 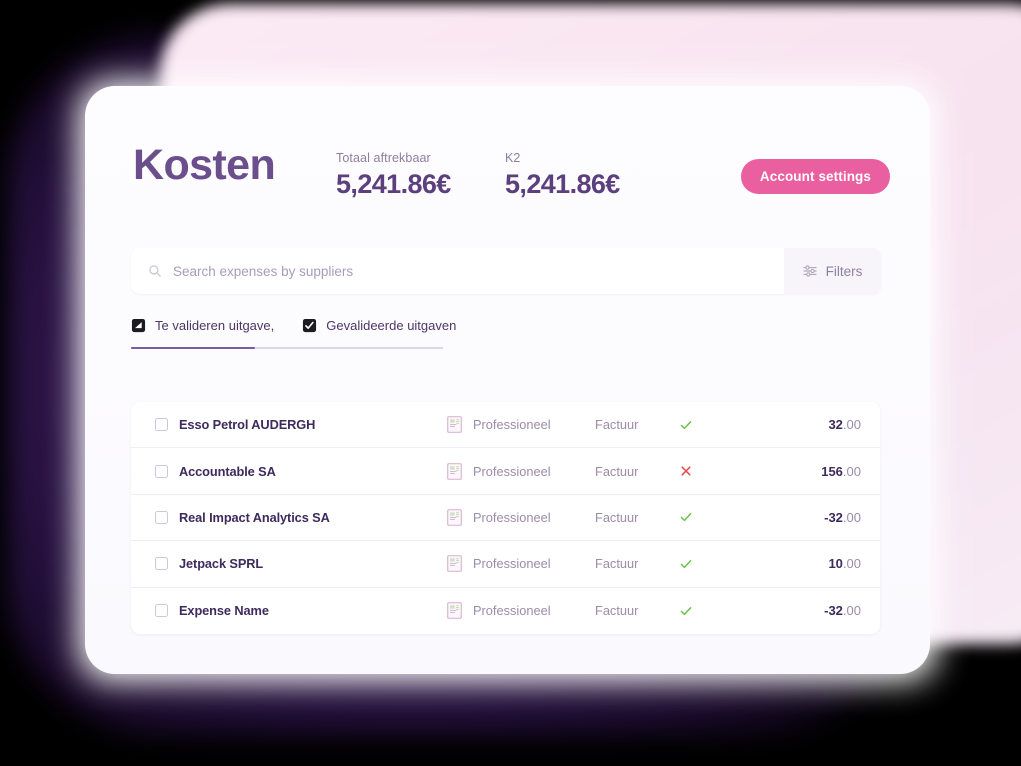 What do you see at coordinates (803, 563) in the screenshot?
I see `amount-cell: 10.00` at bounding box center [803, 563].